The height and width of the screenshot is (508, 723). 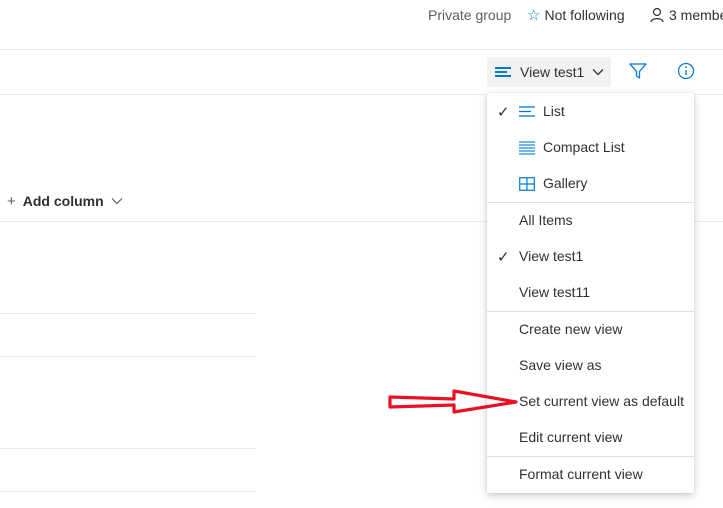 What do you see at coordinates (584, 15) in the screenshot?
I see `follow-label: Not following` at bounding box center [584, 15].